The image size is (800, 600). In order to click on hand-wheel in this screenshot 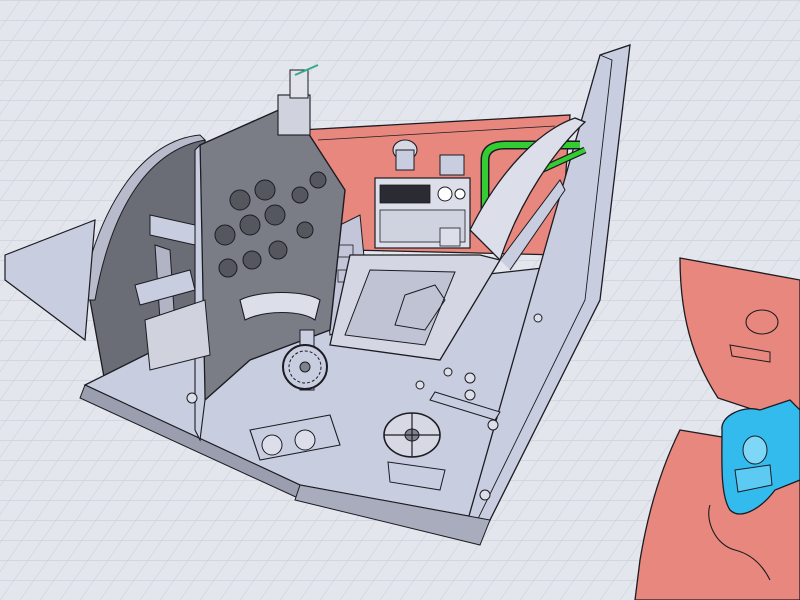, I will do `click(412, 435)`.